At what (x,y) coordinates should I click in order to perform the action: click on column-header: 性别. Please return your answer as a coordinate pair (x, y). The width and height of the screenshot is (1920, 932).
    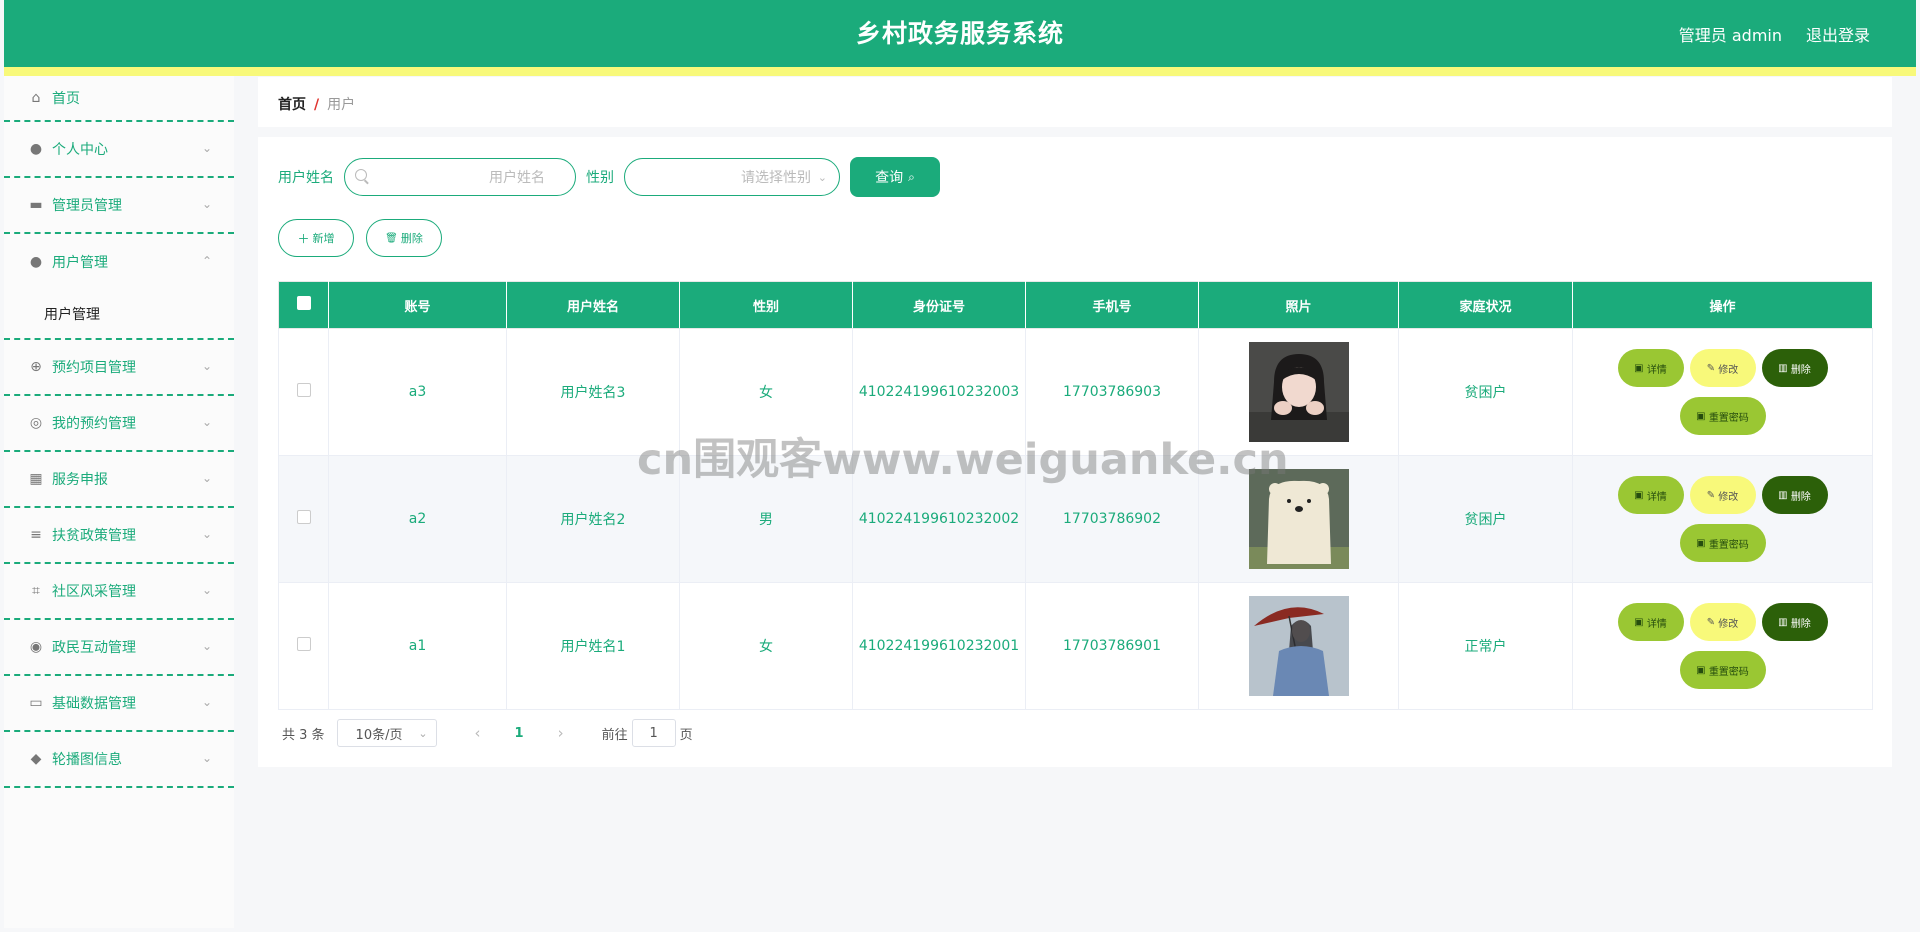
    Looking at the image, I should click on (766, 305).